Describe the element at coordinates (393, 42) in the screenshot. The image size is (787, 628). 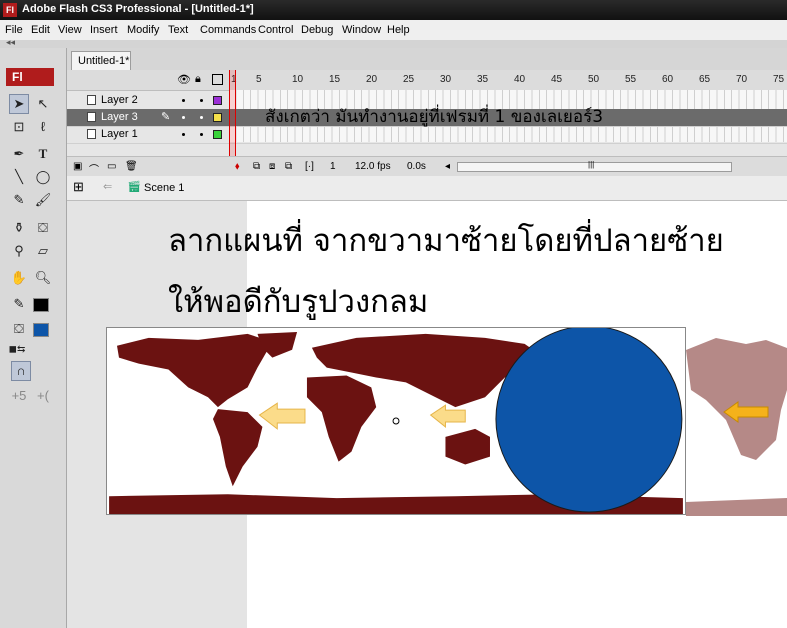
I see `panel-dock-strip: ◂◂` at that location.